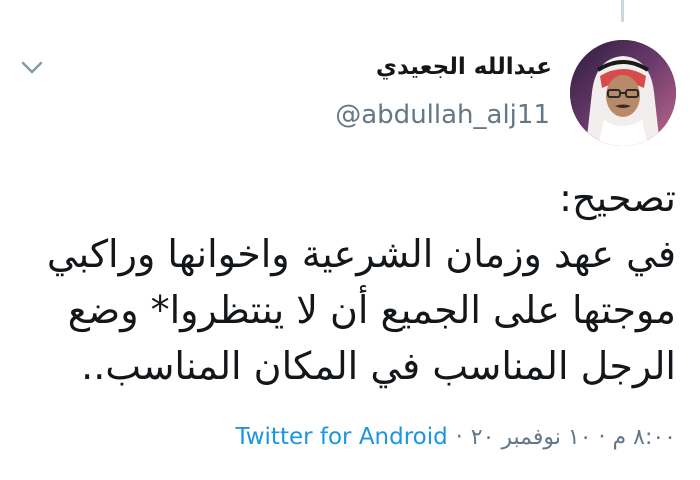 The width and height of the screenshot is (700, 480). What do you see at coordinates (32, 68) in the screenshot?
I see `chevron-down-icon` at bounding box center [32, 68].